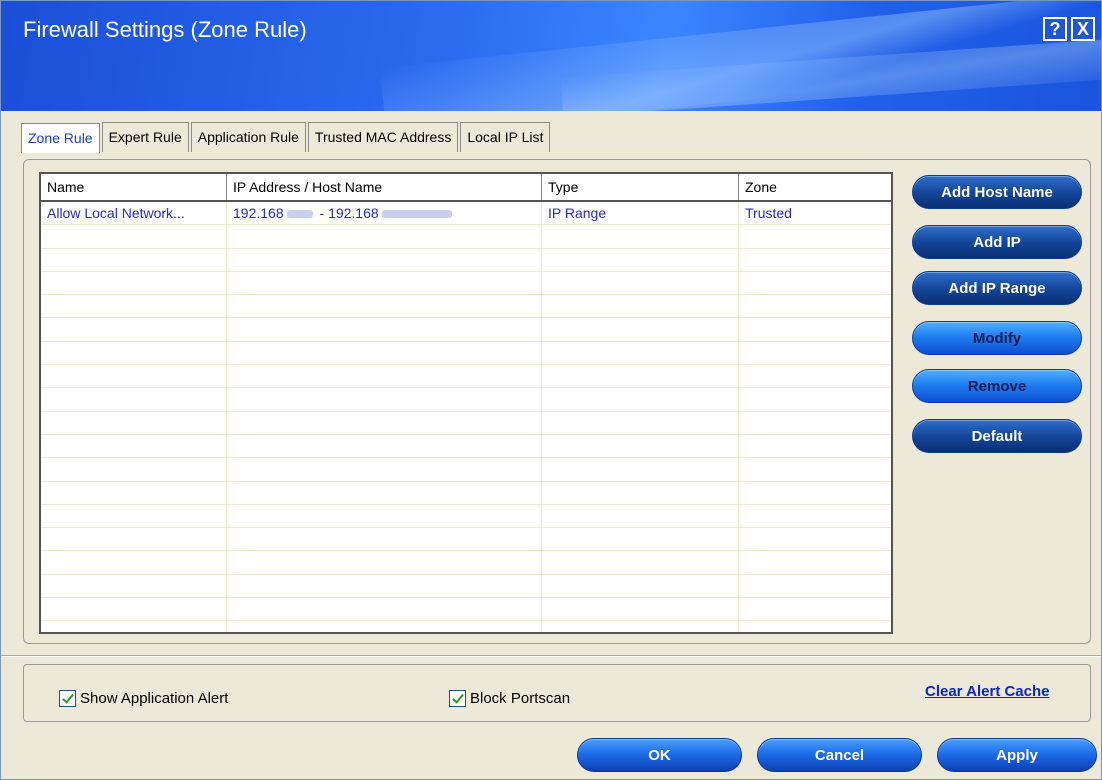 The height and width of the screenshot is (780, 1102). I want to click on add-ip-range-button: Add IP Range, so click(997, 288).